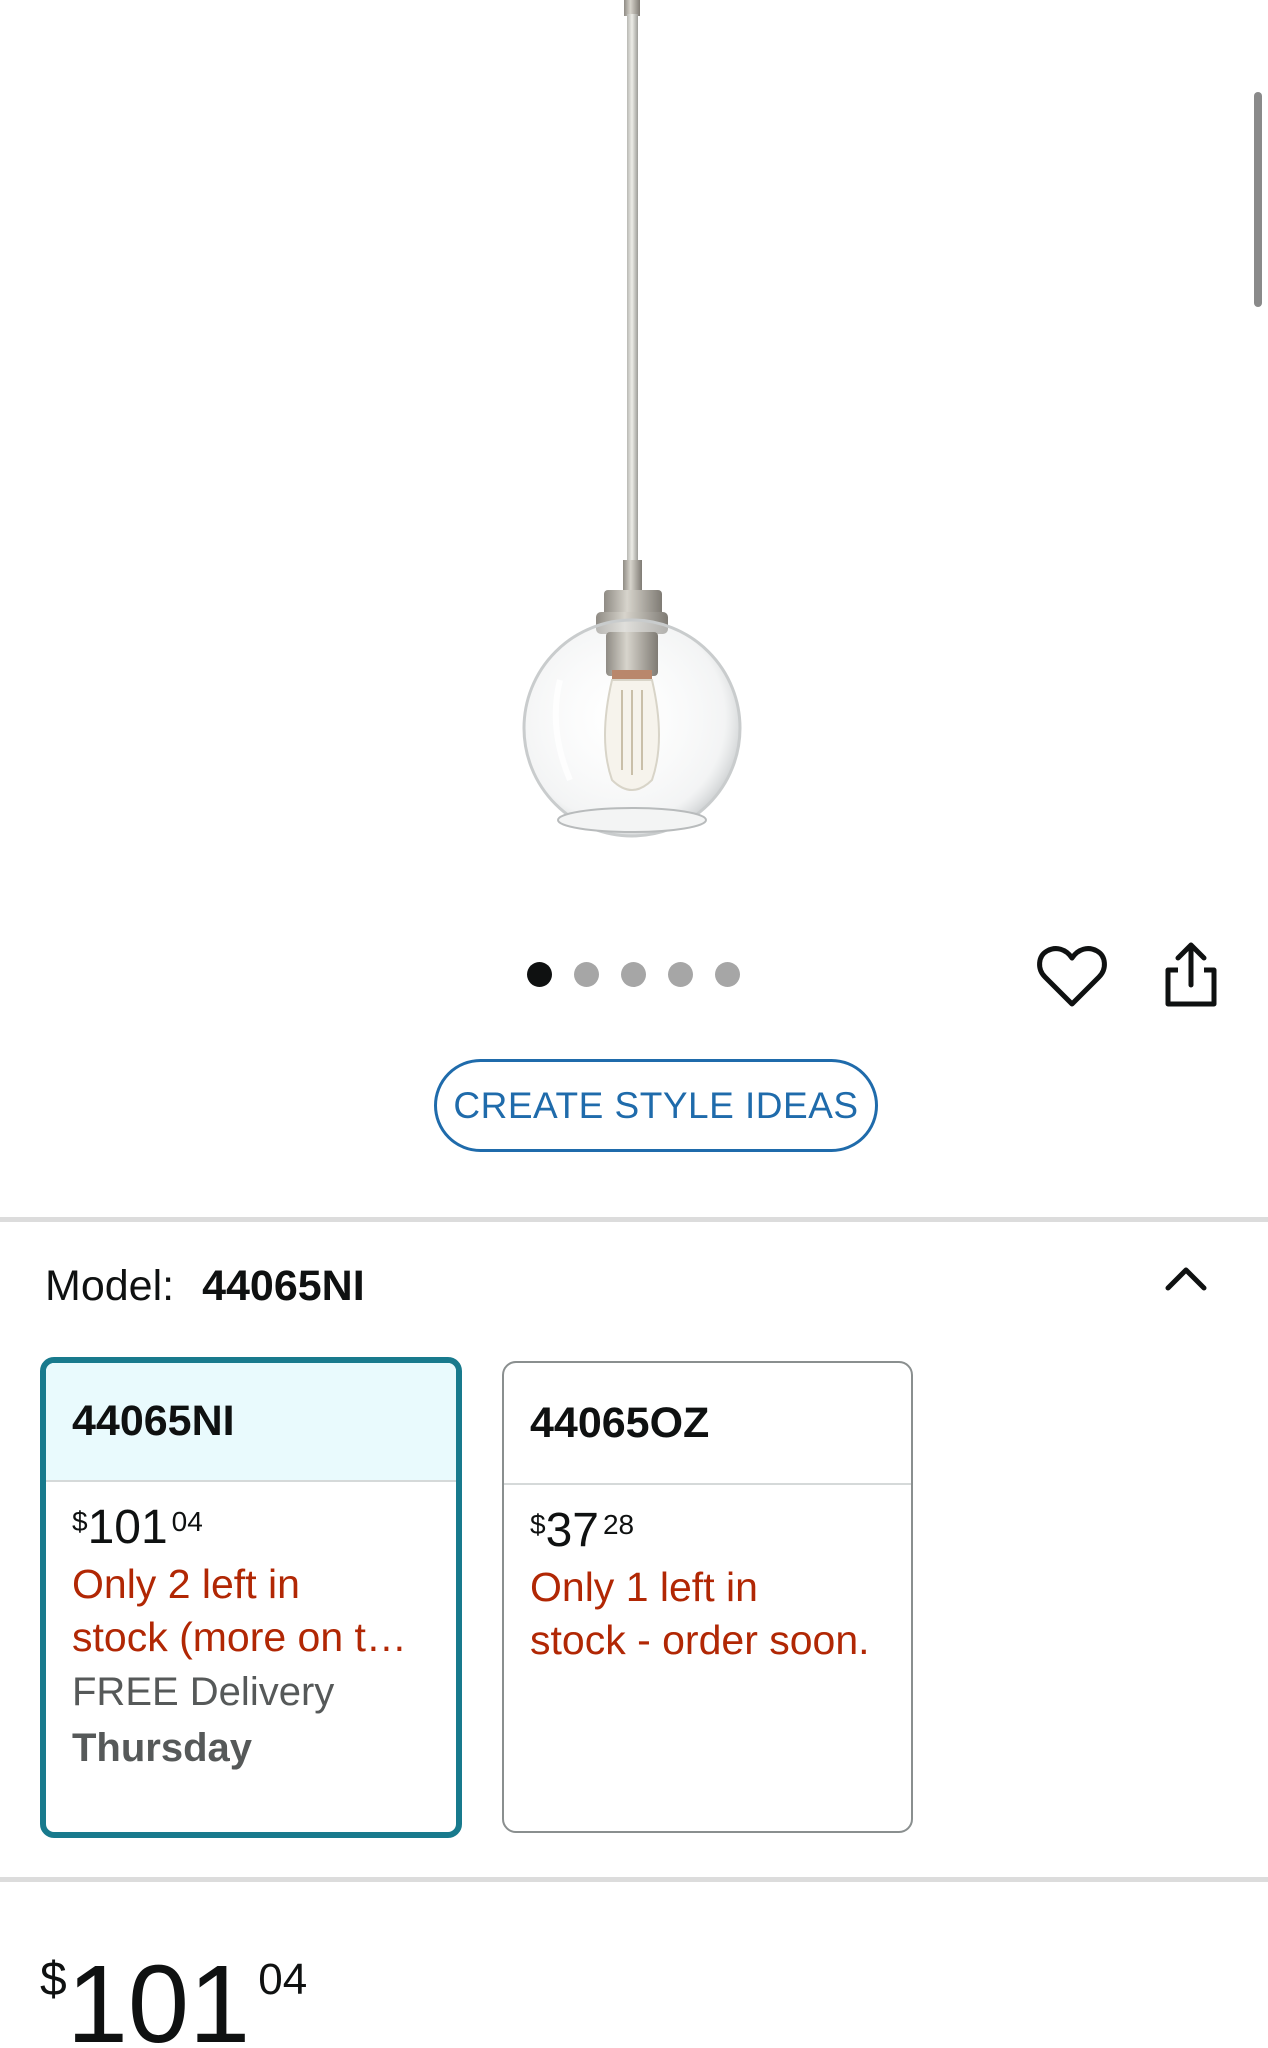  I want to click on variant-name: 44065NI, so click(251, 1422).